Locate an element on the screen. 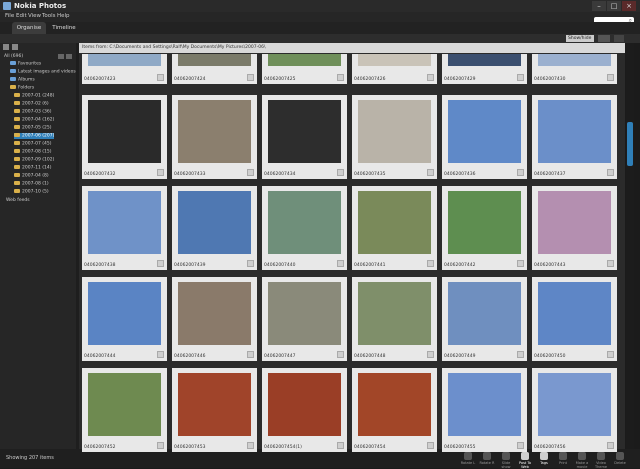 The width and height of the screenshot is (640, 469). sidebar-item-favourites: Favourites is located at coordinates (25, 64).